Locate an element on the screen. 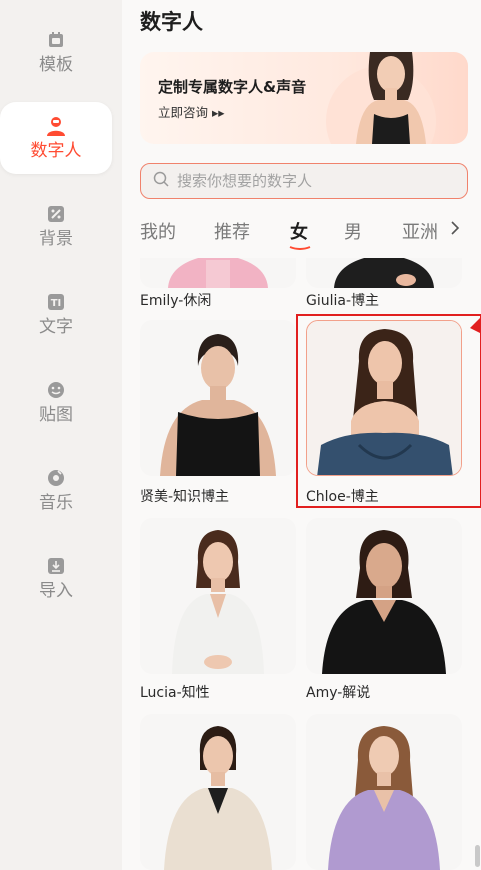 This screenshot has height=870, width=481. consult-link: 立即咨询 ▸▸ is located at coordinates (191, 111).